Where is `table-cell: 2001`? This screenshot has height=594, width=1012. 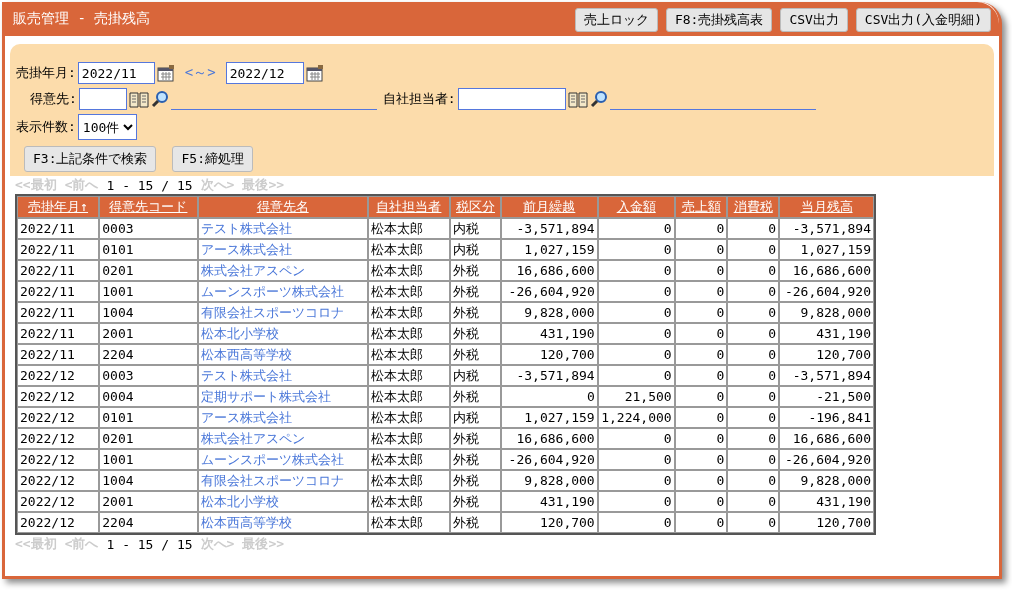 table-cell: 2001 is located at coordinates (148, 333).